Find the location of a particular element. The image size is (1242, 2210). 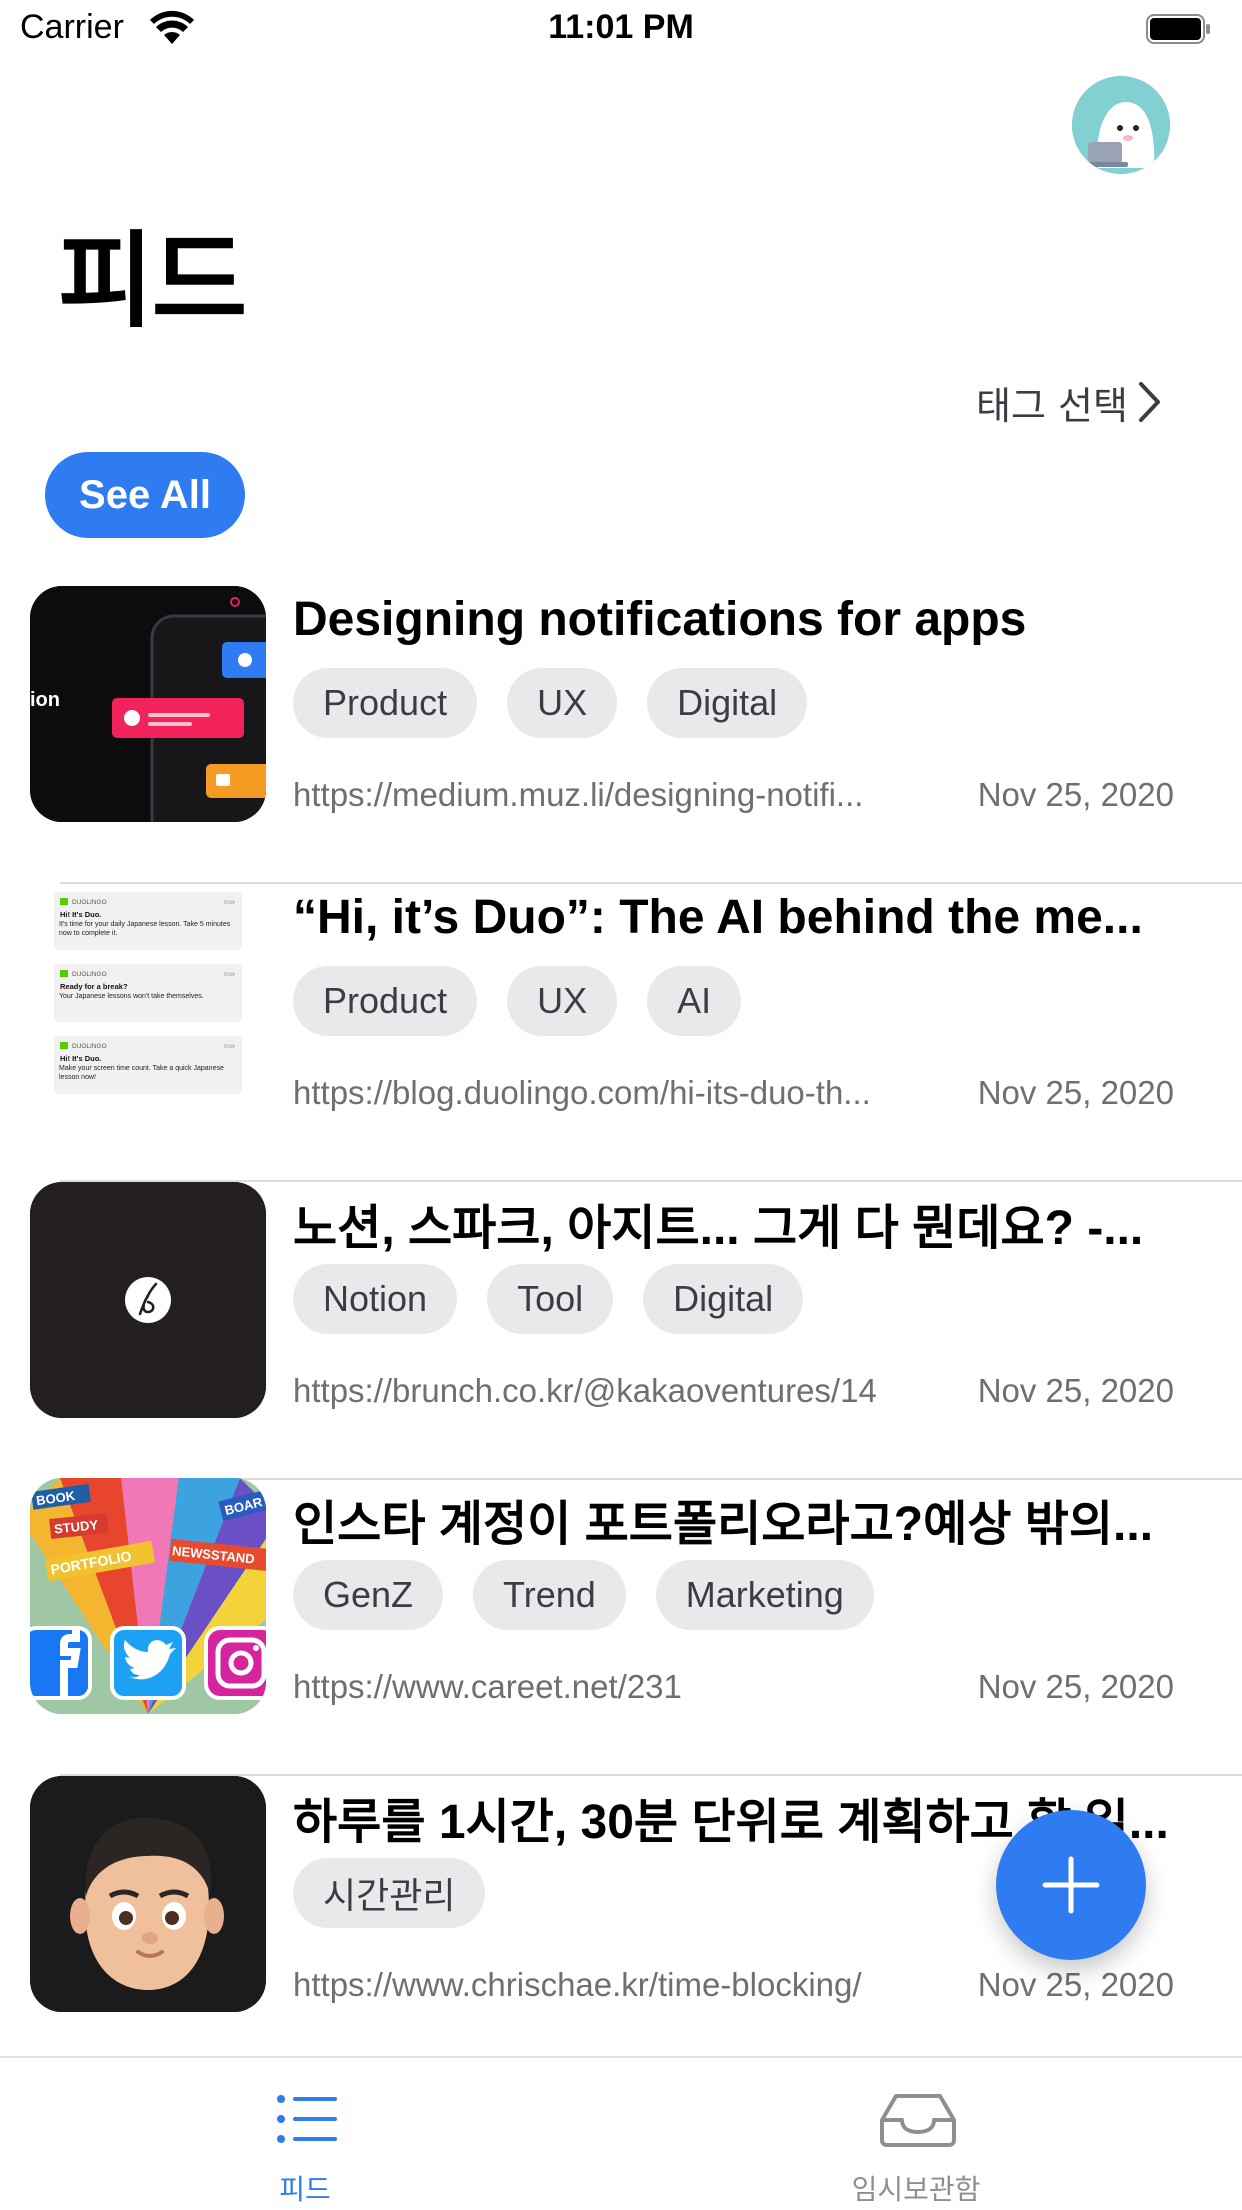

tag-list: 시간관리 is located at coordinates (389, 1893).